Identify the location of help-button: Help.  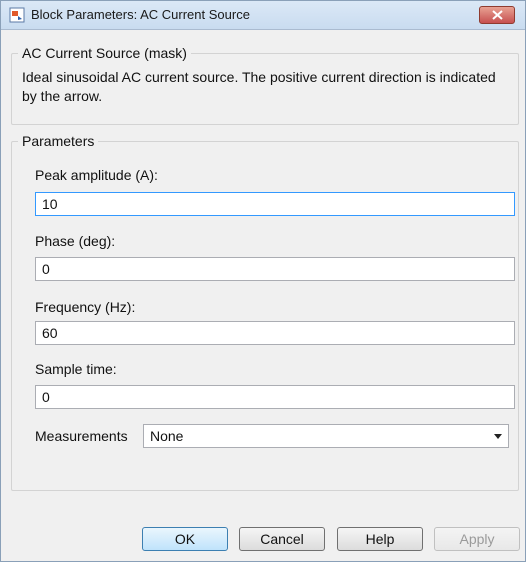
(380, 539).